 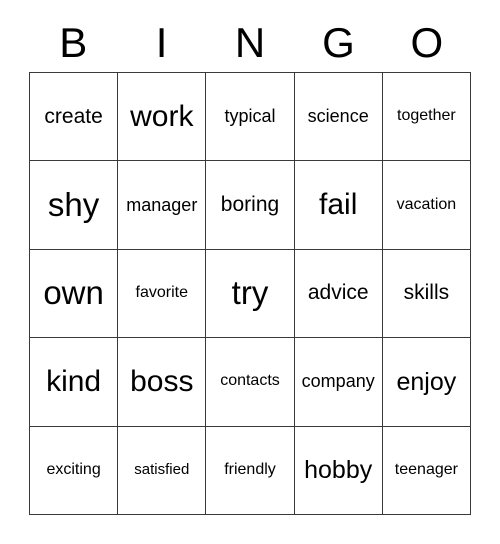 I want to click on bingo-cell-word: fail, so click(x=338, y=205).